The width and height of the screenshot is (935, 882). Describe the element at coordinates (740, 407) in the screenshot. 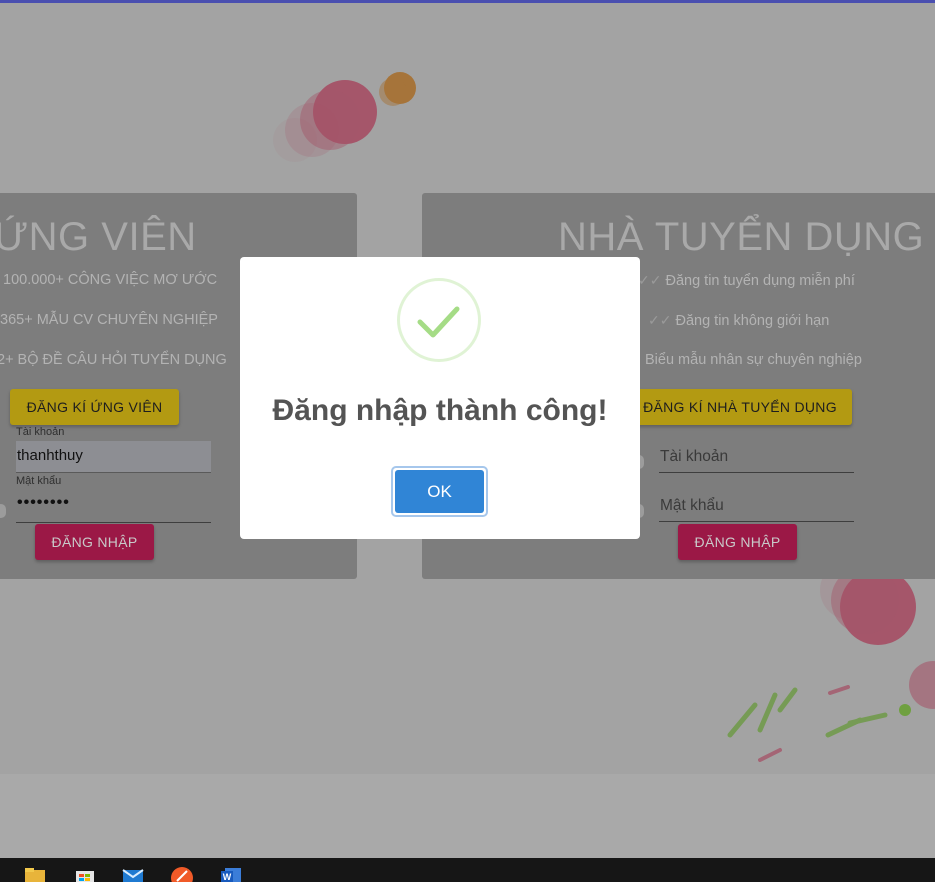

I see `register-employer-button: ĐĂNG KÍ NHÀ TUYỂN DỤNG` at that location.